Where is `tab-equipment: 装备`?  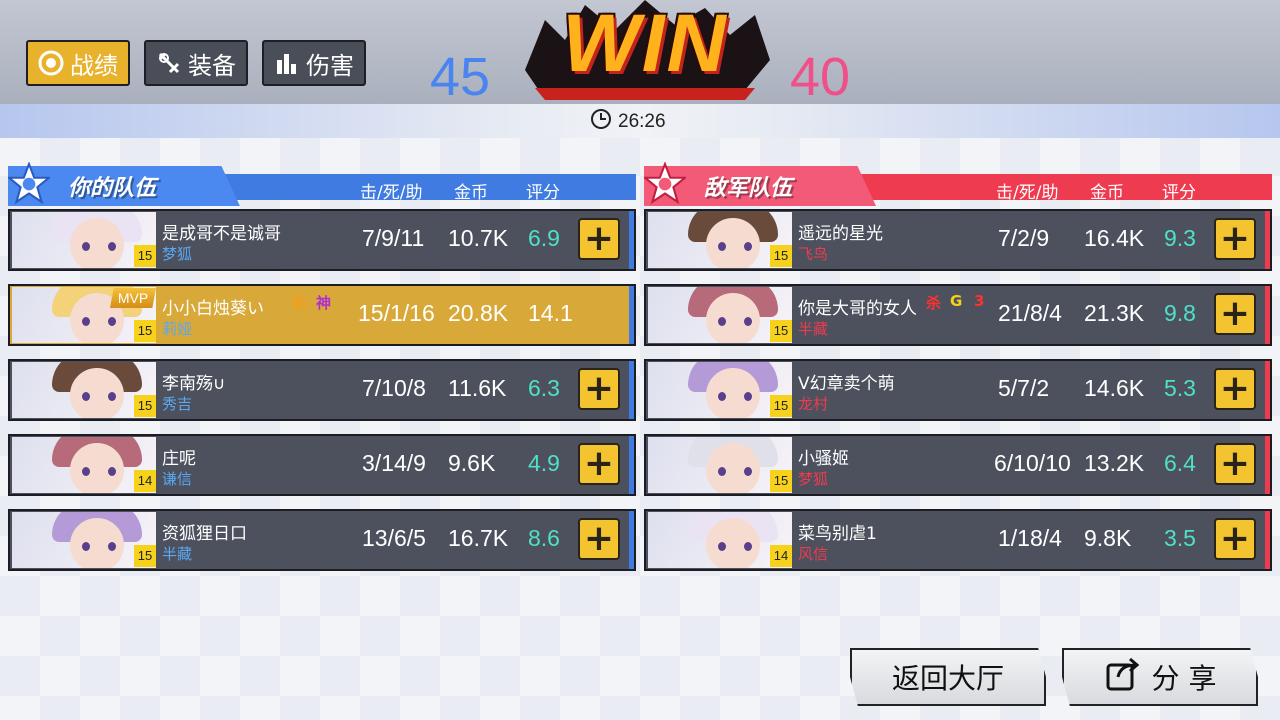
tab-equipment: 装备 is located at coordinates (196, 63).